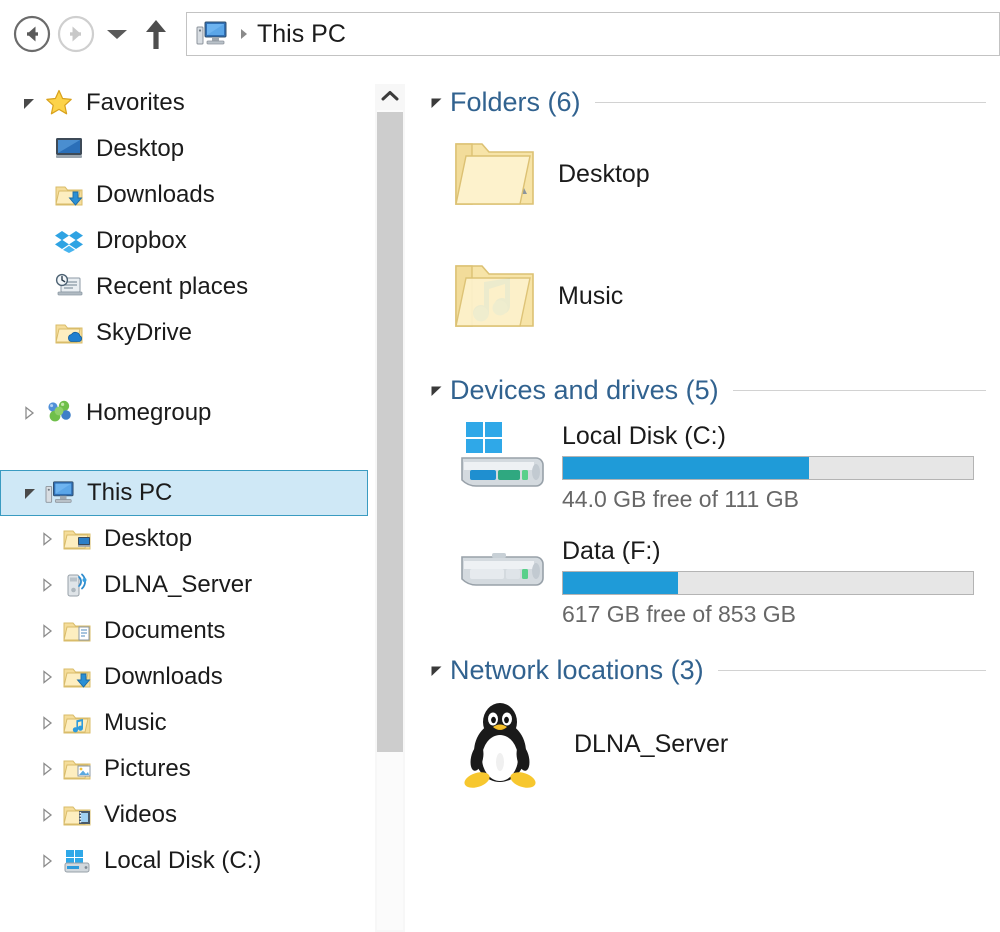  I want to click on sidebar-item-documents: Documents, so click(185, 631).